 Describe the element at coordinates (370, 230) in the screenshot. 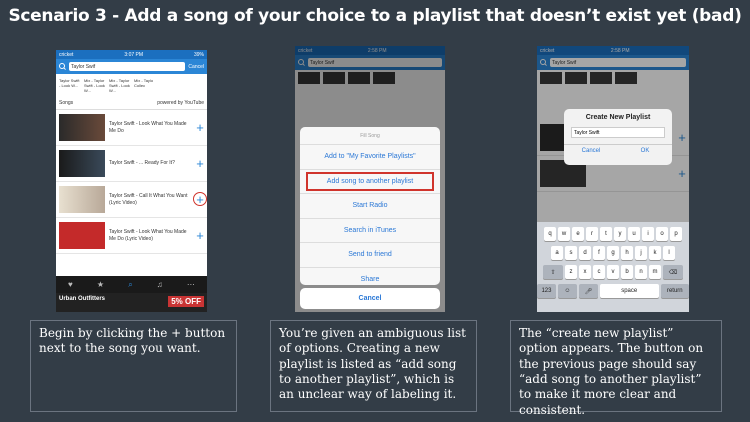

I see `option-search-itunes: Search in iTunes` at that location.